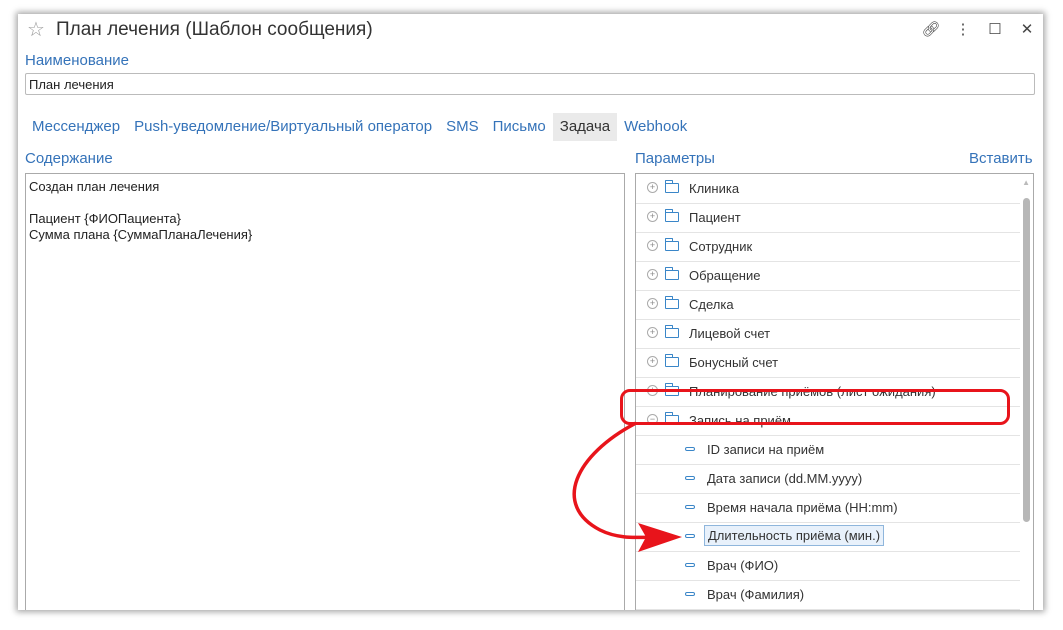 Image resolution: width=1063 pixels, height=630 pixels. I want to click on annotation-arrow-curve, so click(616, 480).